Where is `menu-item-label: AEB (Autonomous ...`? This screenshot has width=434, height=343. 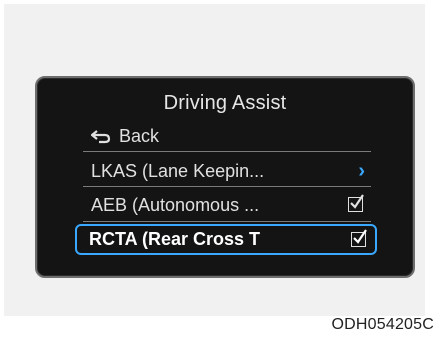
menu-item-label: AEB (Autonomous ... is located at coordinates (175, 205).